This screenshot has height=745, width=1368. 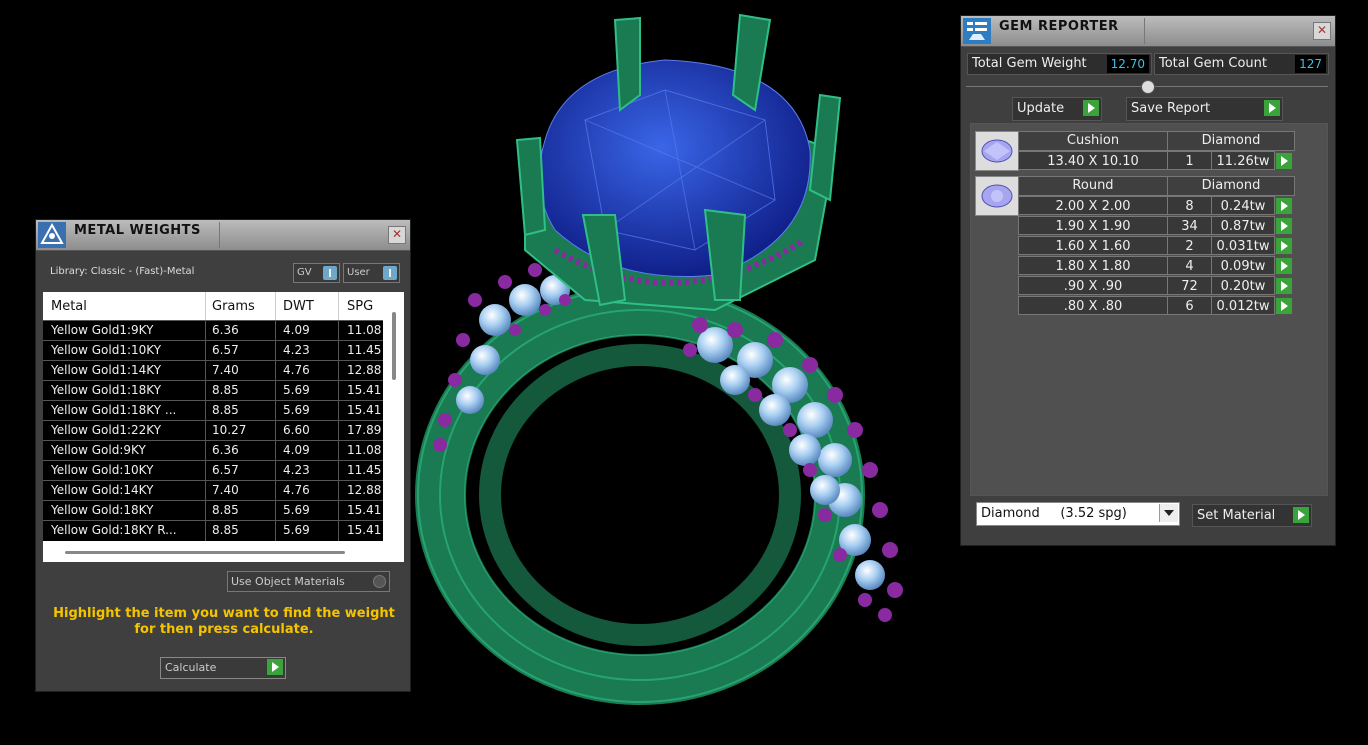 What do you see at coordinates (997, 151) in the screenshot?
I see `cushion-gem-icon` at bounding box center [997, 151].